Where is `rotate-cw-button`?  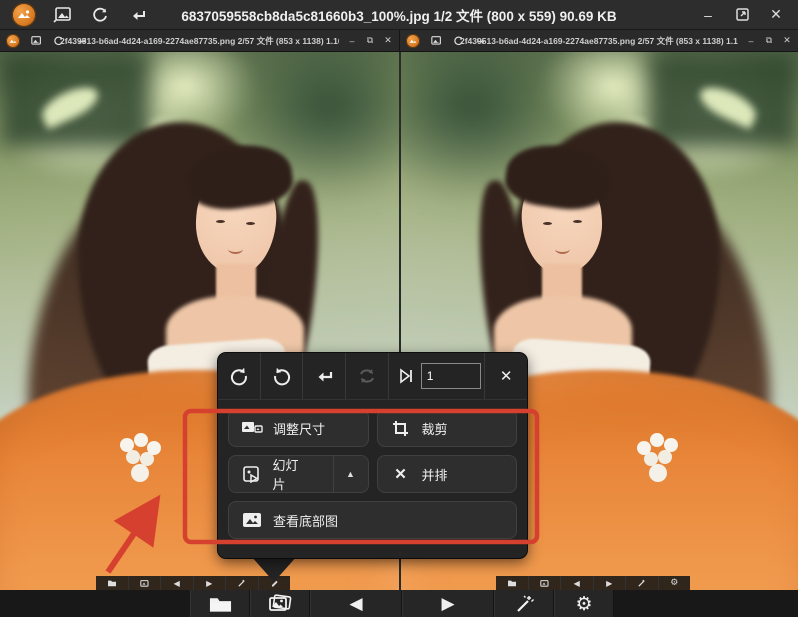
rotate-cw-button is located at coordinates (239, 376).